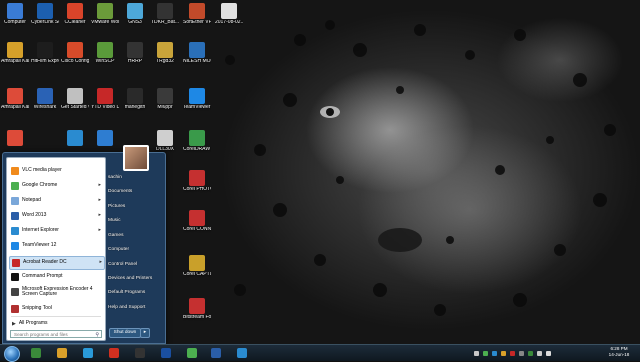 The width and height of the screenshot is (640, 362). I want to click on start-menu-place-item: Control Panel, so click(122, 264).